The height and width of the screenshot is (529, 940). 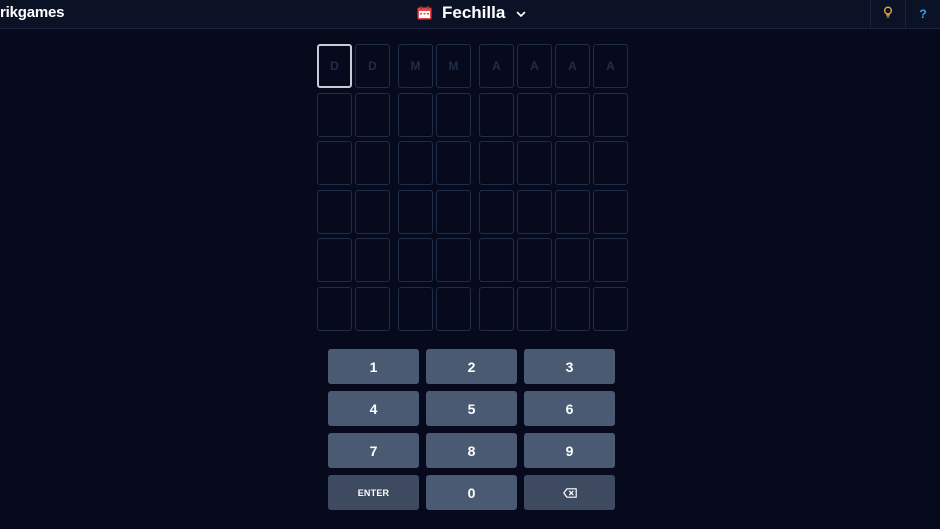 I want to click on question-icon: ?, so click(x=923, y=14).